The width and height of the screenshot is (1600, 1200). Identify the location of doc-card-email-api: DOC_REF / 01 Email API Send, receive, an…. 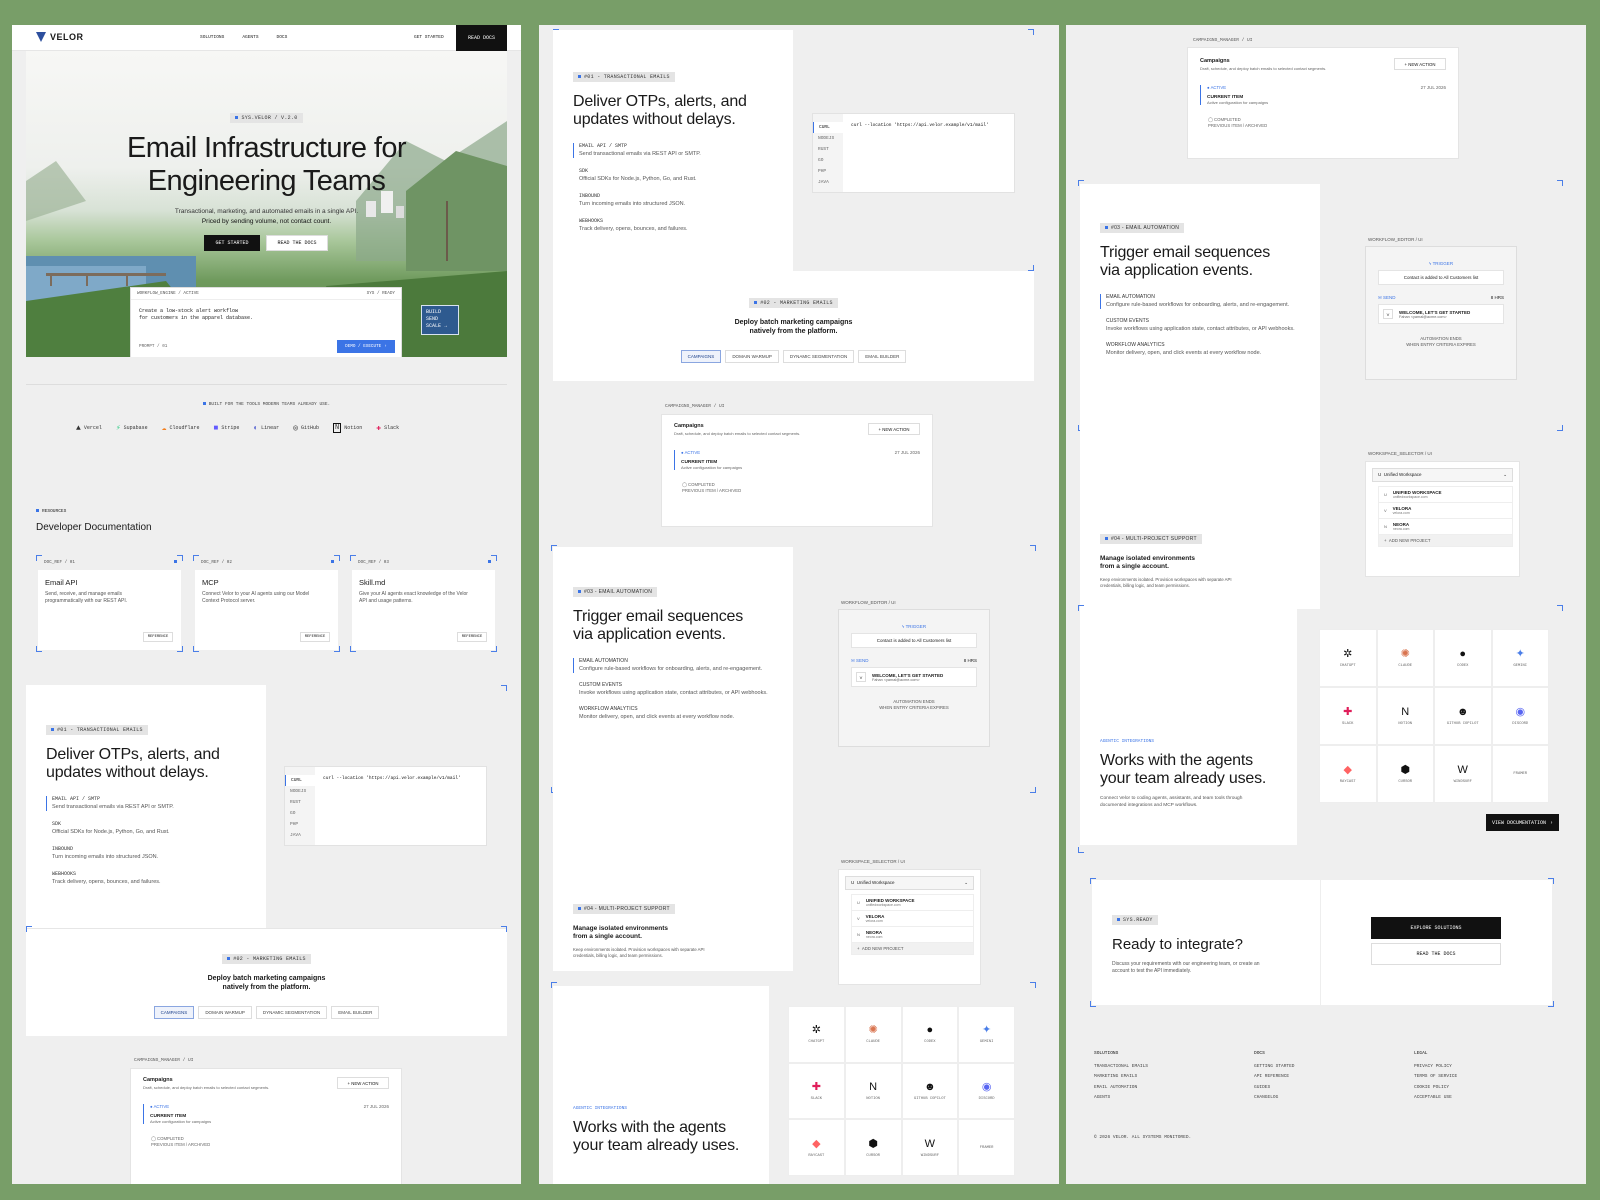
(109, 603).